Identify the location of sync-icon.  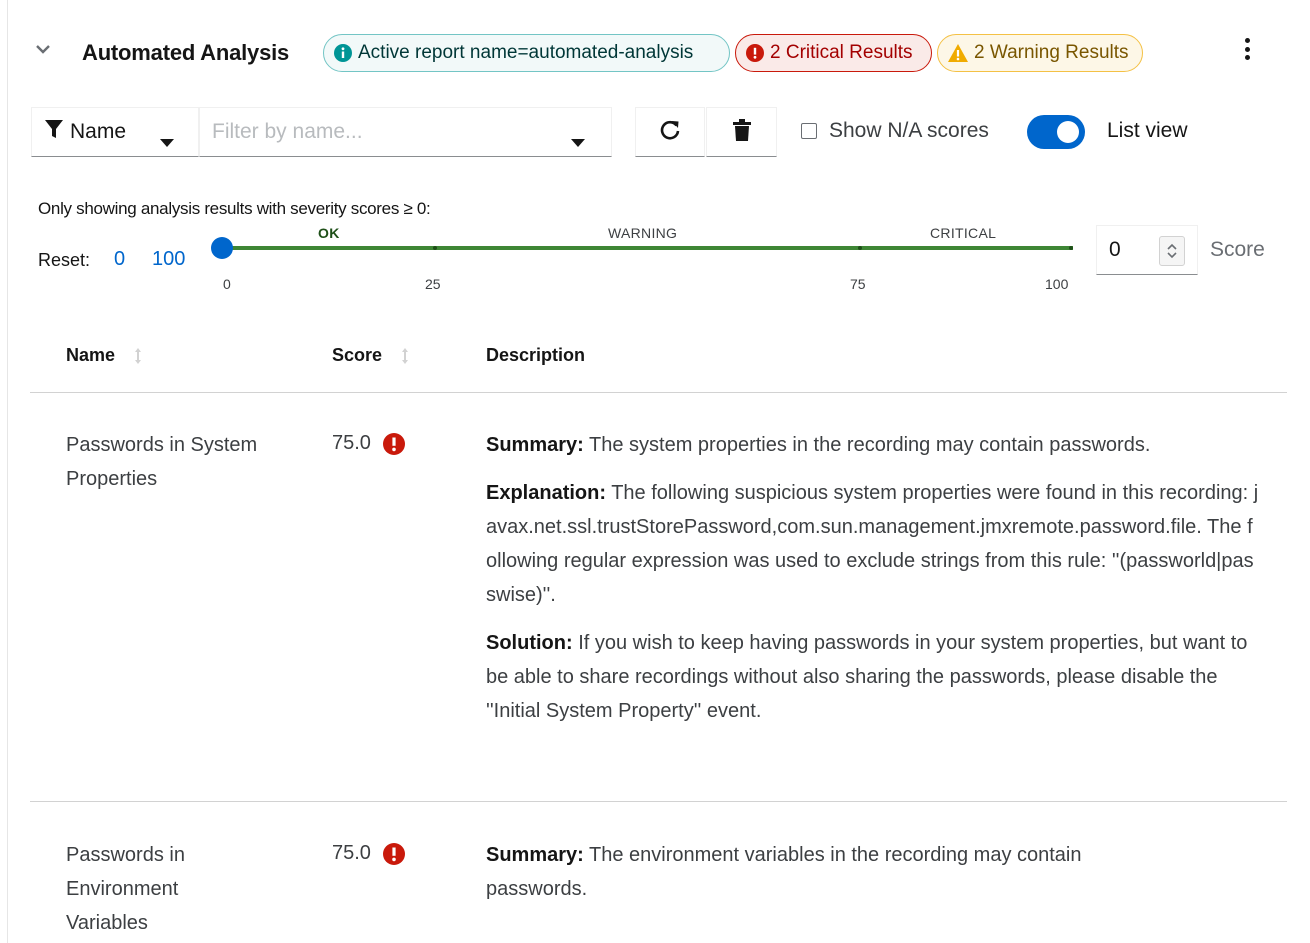
(670, 132).